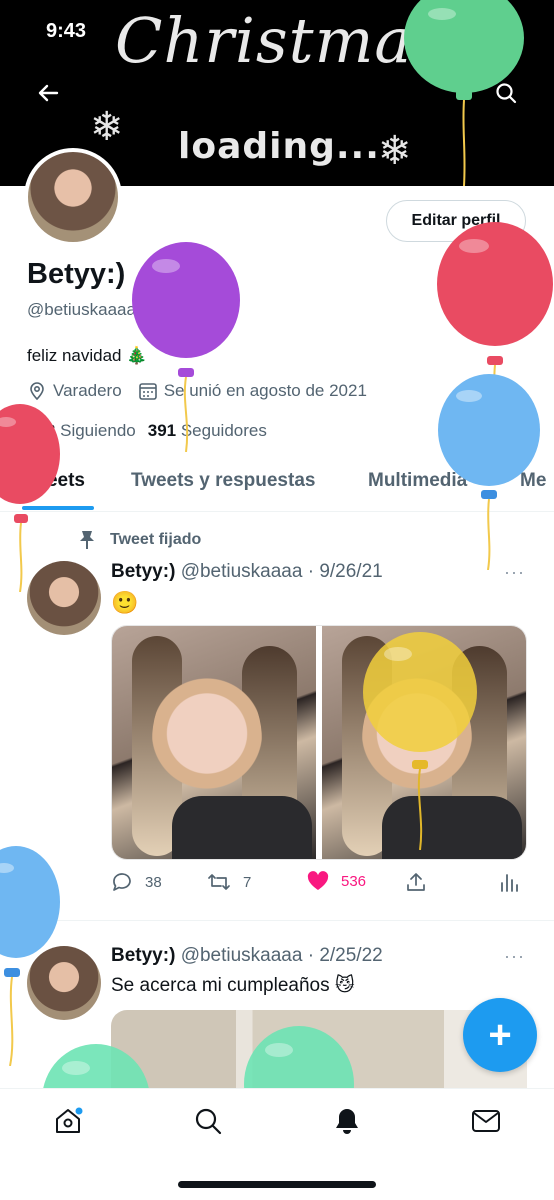 This screenshot has height=1200, width=554. I want to click on back-button, so click(48, 93).